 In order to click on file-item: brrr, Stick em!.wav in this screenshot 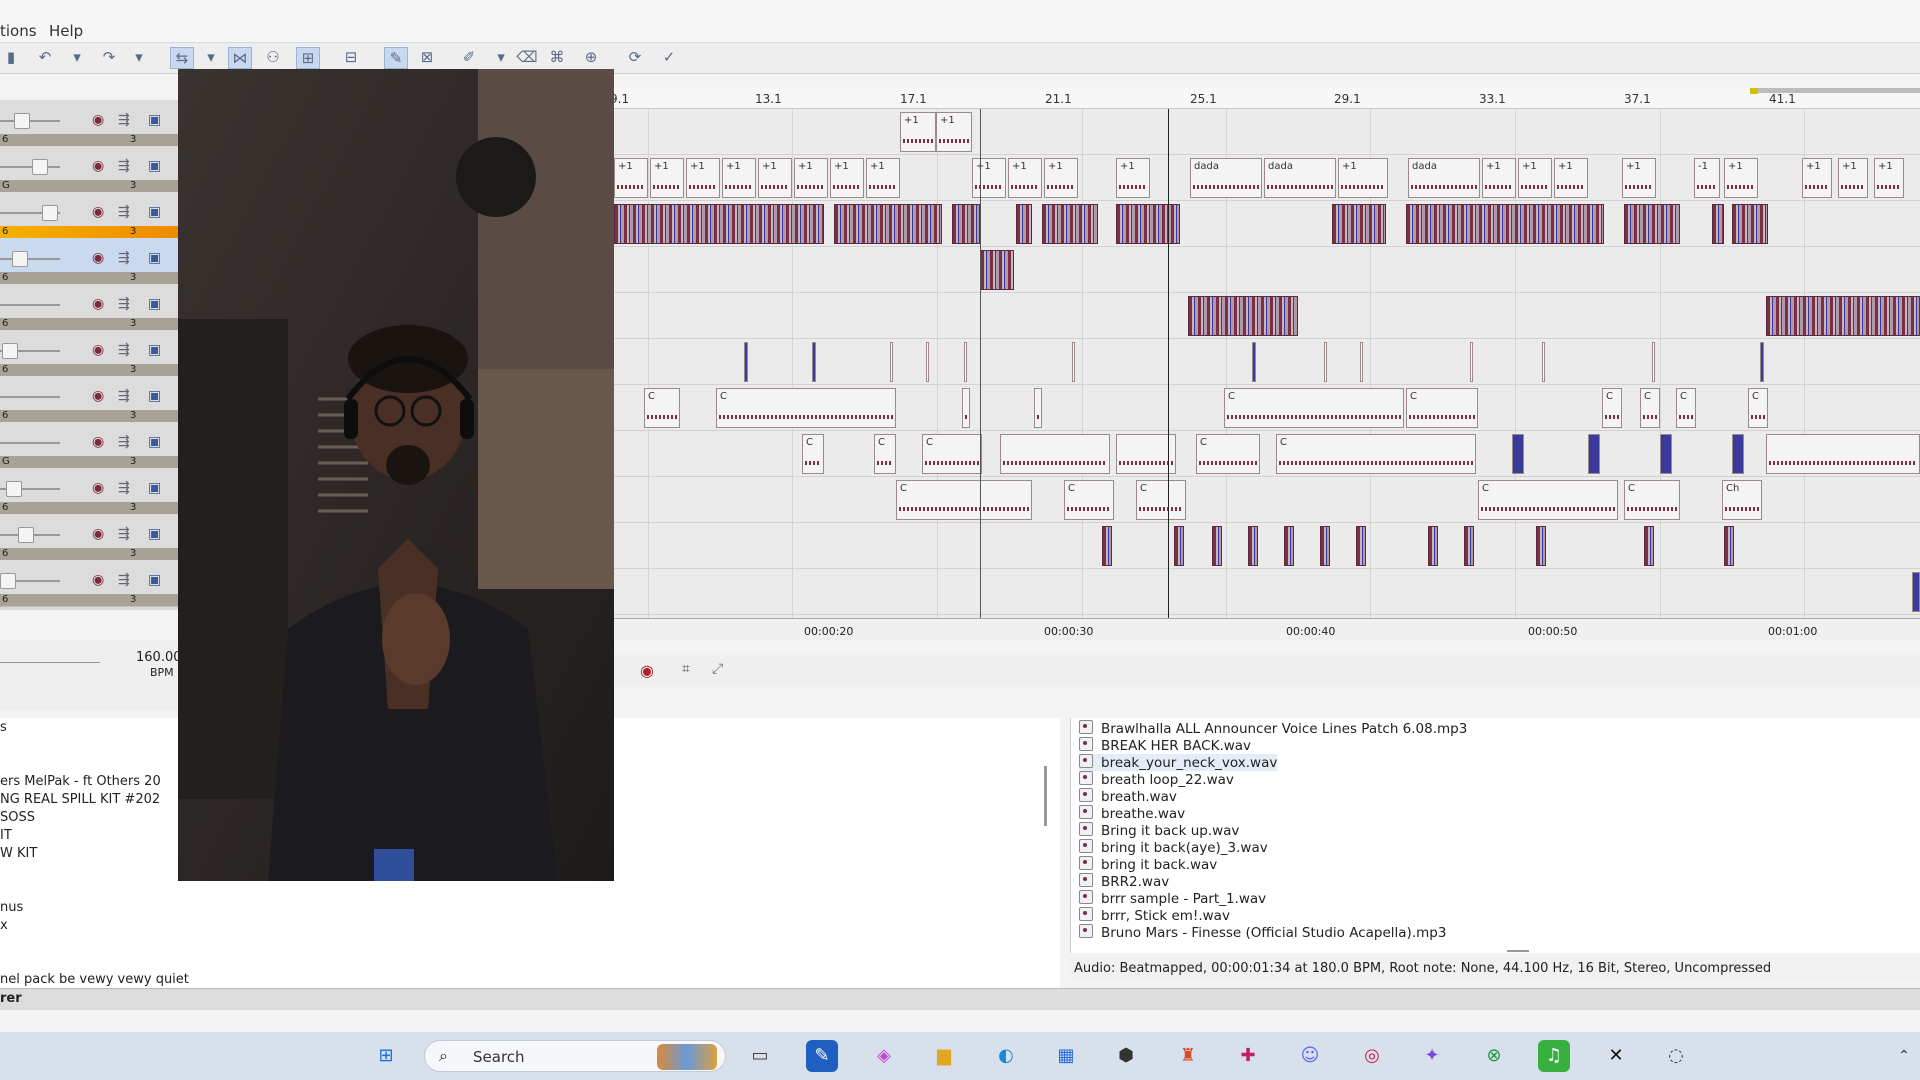, I will do `click(1154, 915)`.